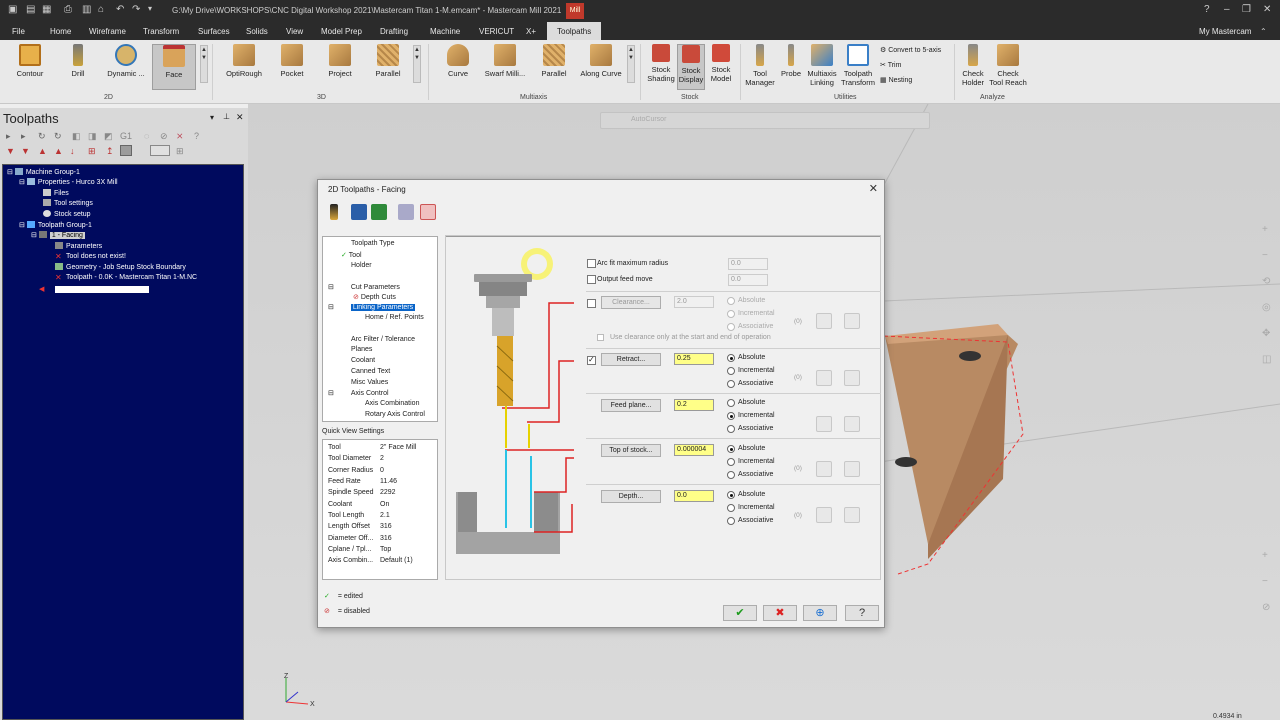 This screenshot has width=1280, height=720. I want to click on print-preview-icon: ▥, so click(86, 9).